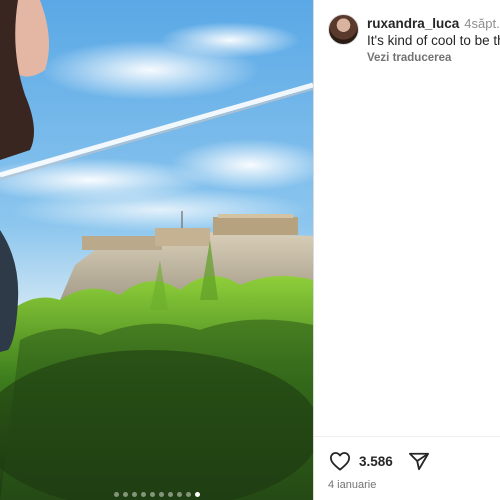  Describe the element at coordinates (407, 436) in the screenshot. I see `divider` at that location.